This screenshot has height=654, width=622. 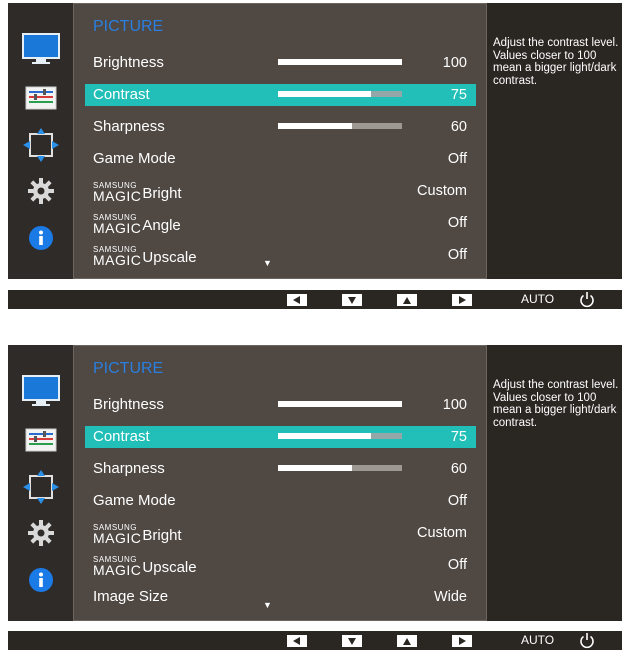 What do you see at coordinates (450, 597) in the screenshot?
I see `item-value: Wide` at bounding box center [450, 597].